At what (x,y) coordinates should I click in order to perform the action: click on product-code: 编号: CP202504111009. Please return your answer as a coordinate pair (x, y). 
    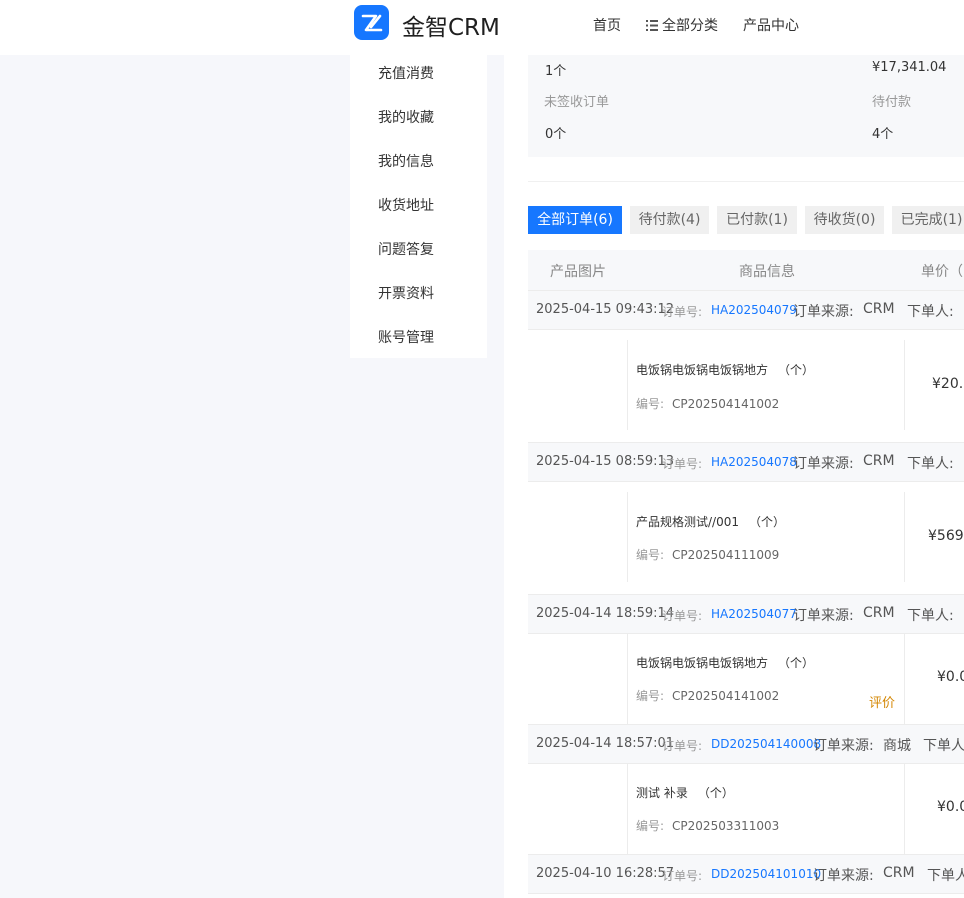
    Looking at the image, I should click on (707, 554).